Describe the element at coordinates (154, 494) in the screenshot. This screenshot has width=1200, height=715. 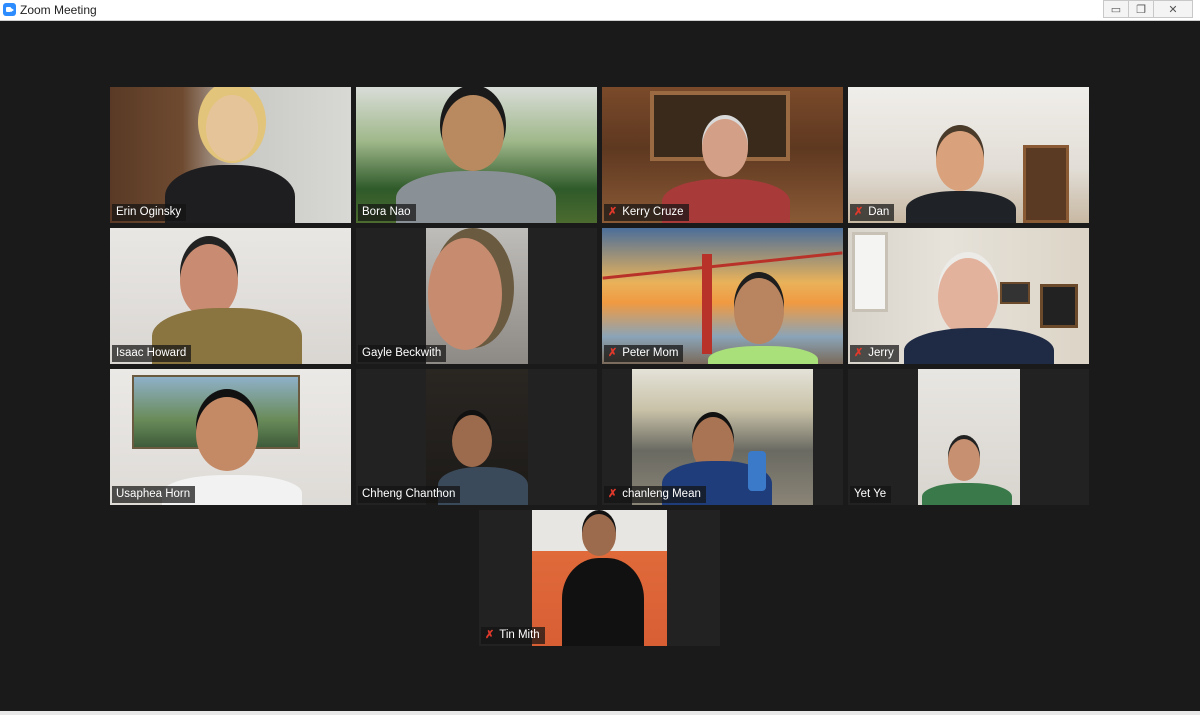
I see `participant-name: Usaphea Horn` at that location.